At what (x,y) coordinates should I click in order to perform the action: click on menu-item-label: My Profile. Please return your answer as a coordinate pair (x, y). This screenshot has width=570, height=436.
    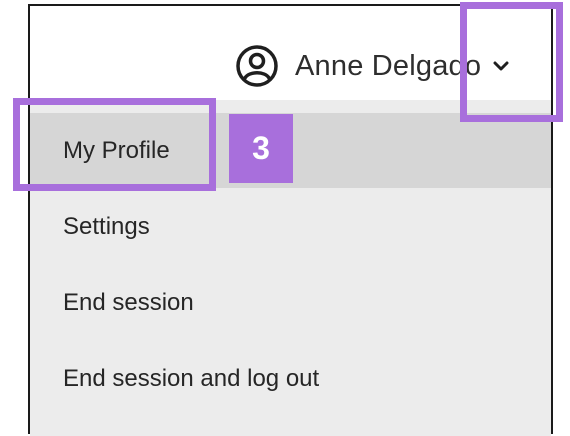
    Looking at the image, I should click on (116, 150).